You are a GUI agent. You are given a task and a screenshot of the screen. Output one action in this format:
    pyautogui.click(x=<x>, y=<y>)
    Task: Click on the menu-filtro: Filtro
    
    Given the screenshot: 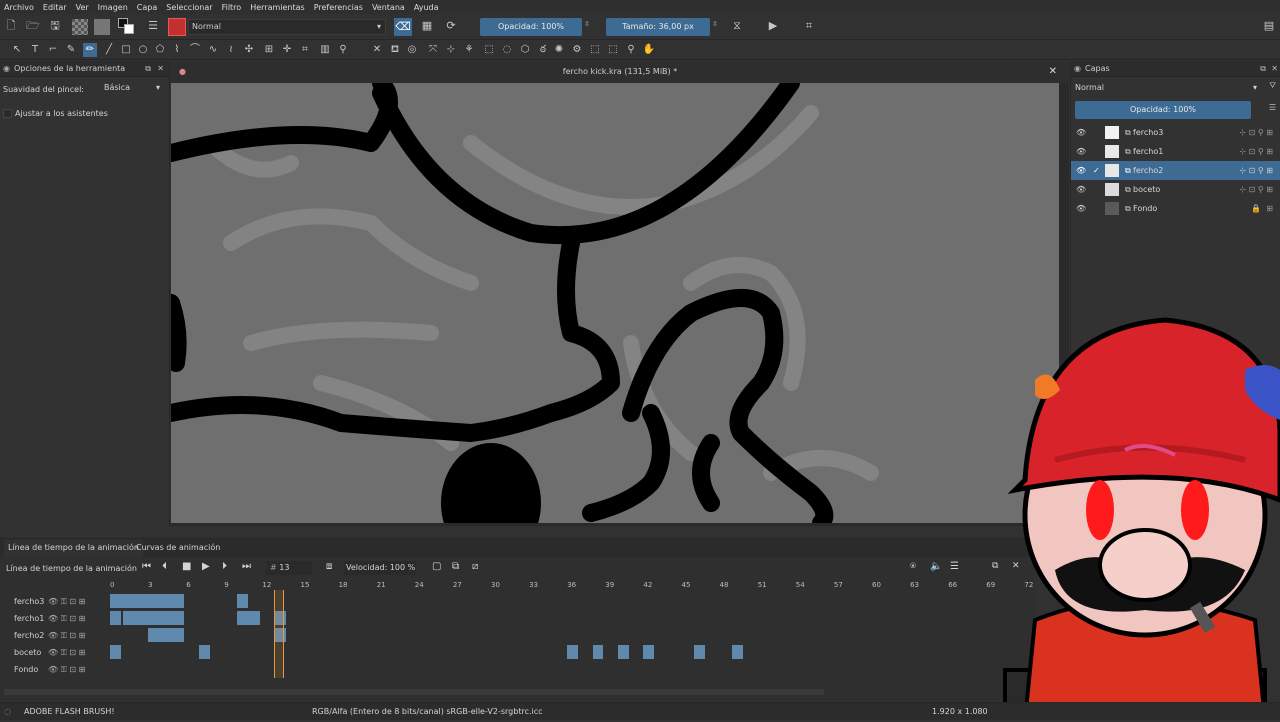 What is the action you would take?
    pyautogui.click(x=232, y=7)
    